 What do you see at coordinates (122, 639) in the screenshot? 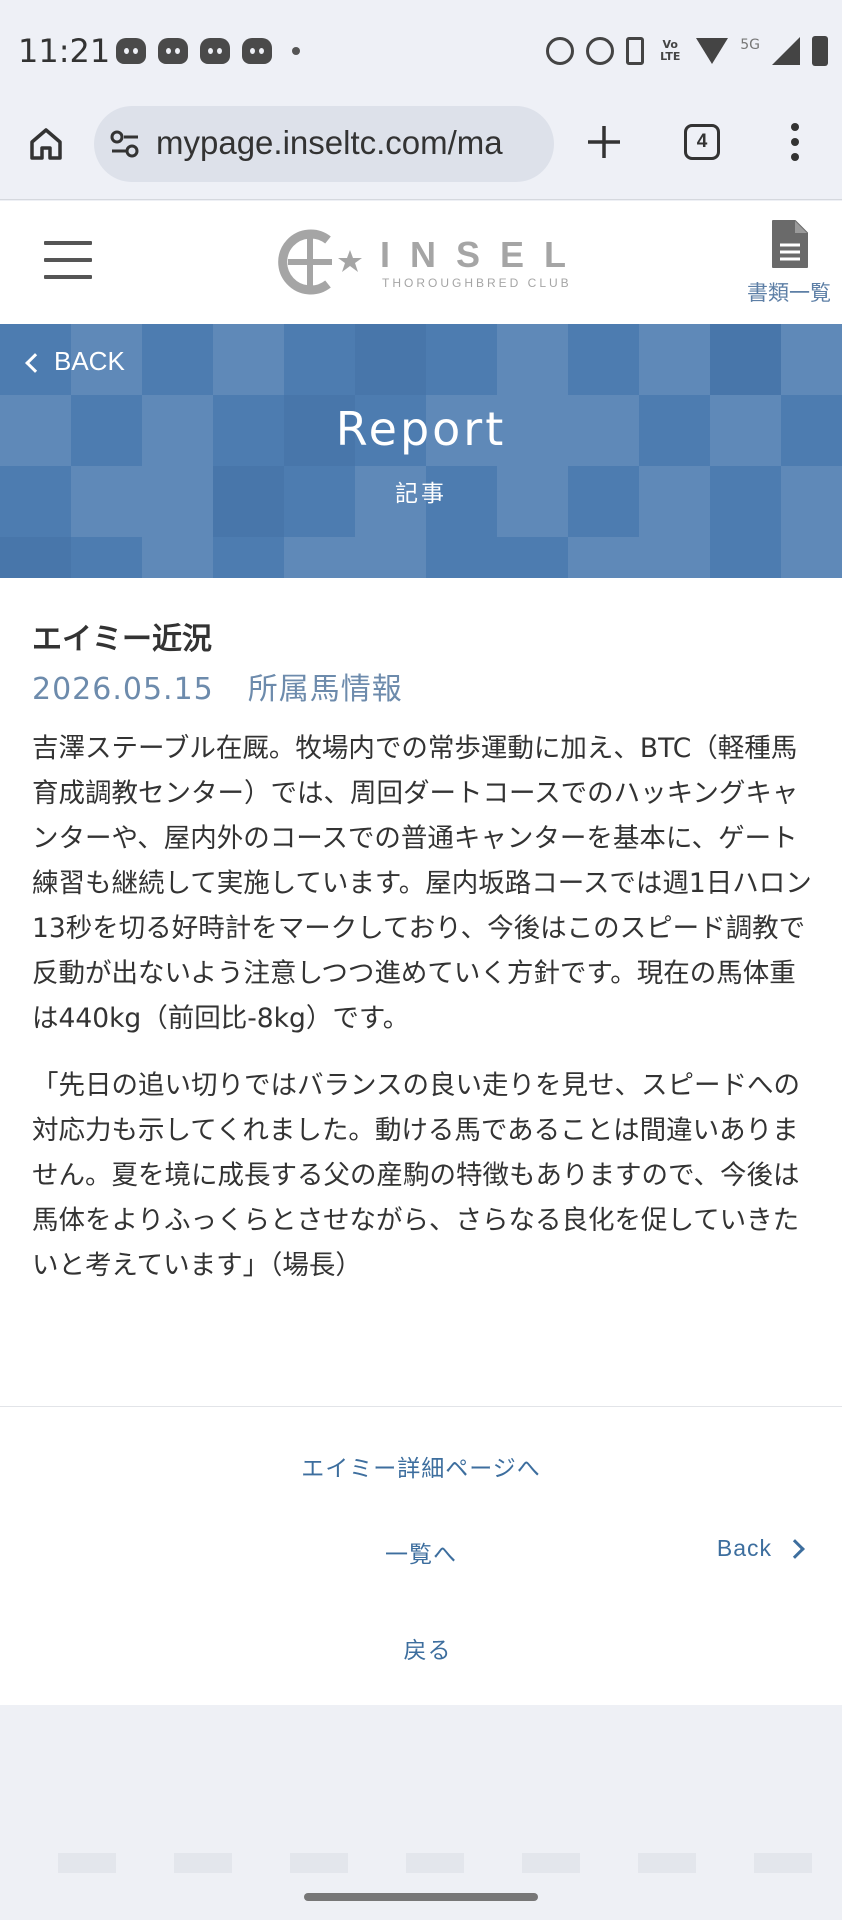
I see `article-title: エイミー近況` at bounding box center [122, 639].